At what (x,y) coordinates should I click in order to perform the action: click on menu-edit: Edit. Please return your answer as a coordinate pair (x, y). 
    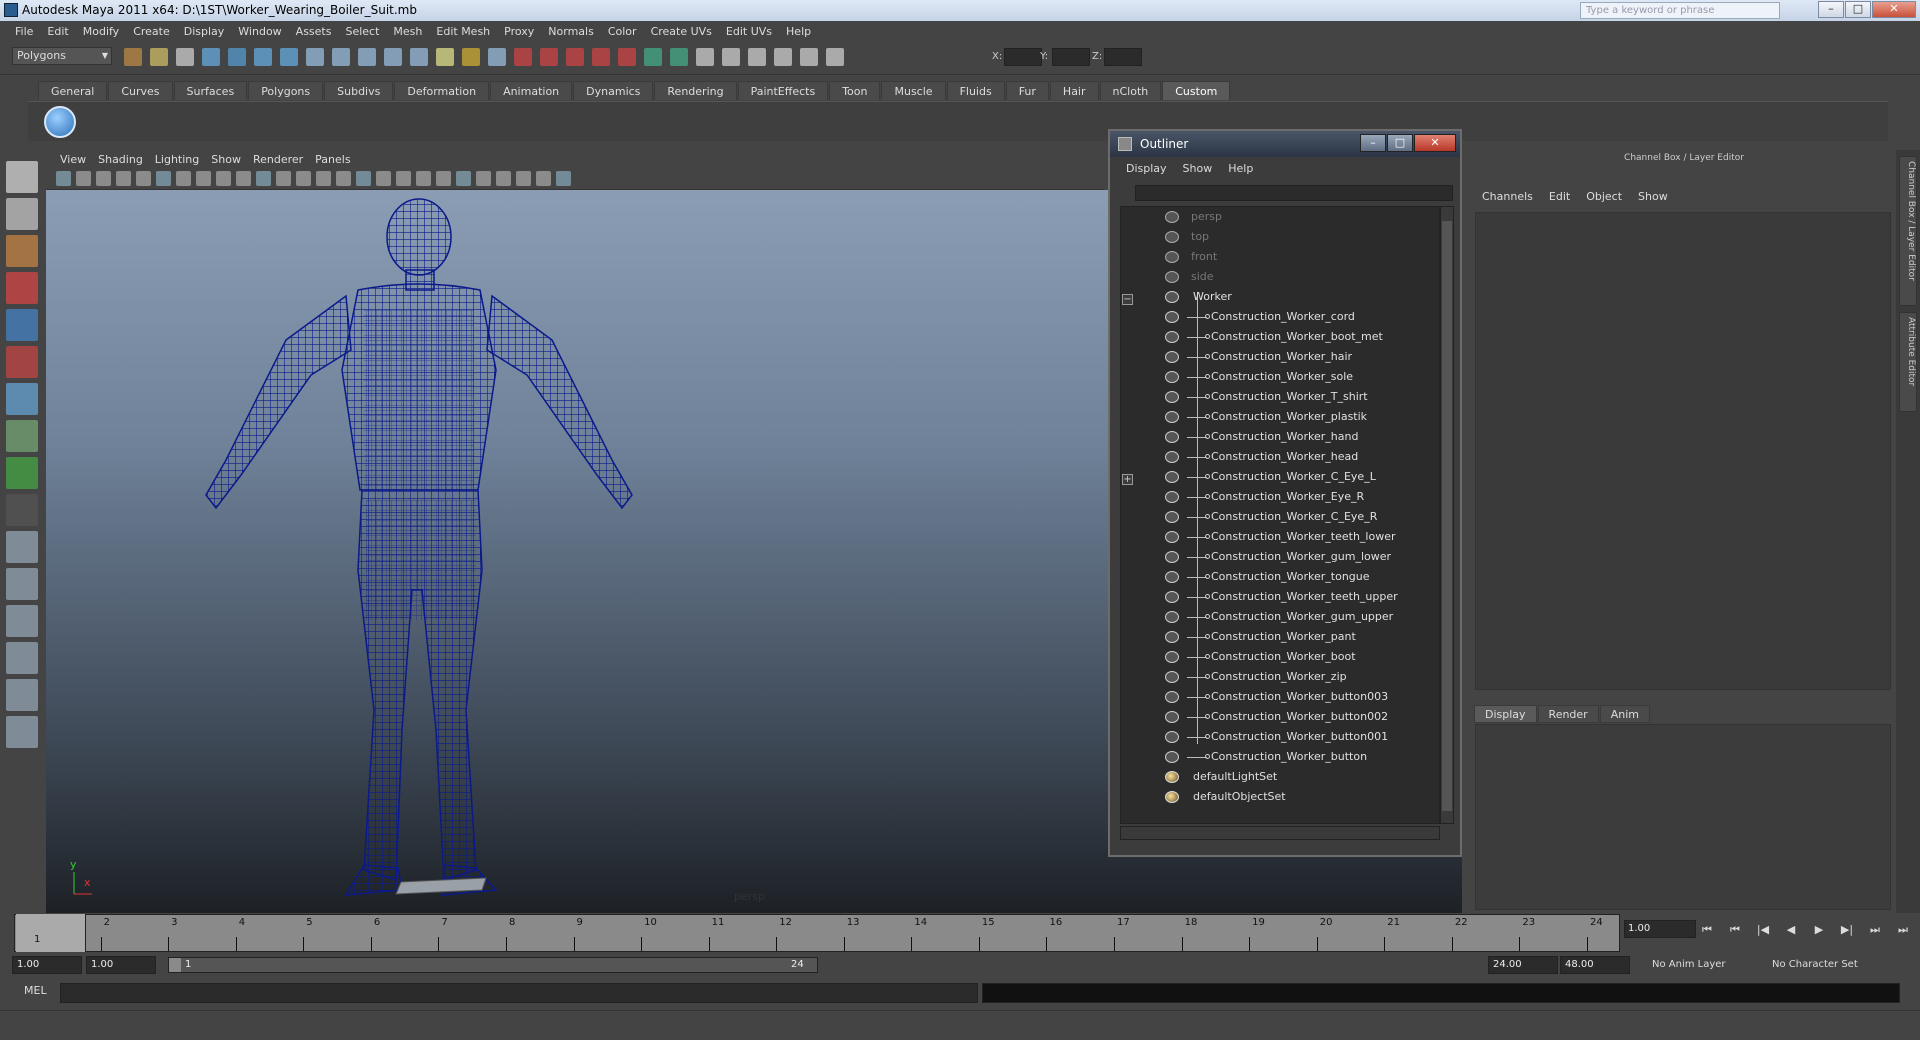
    Looking at the image, I should click on (57, 31).